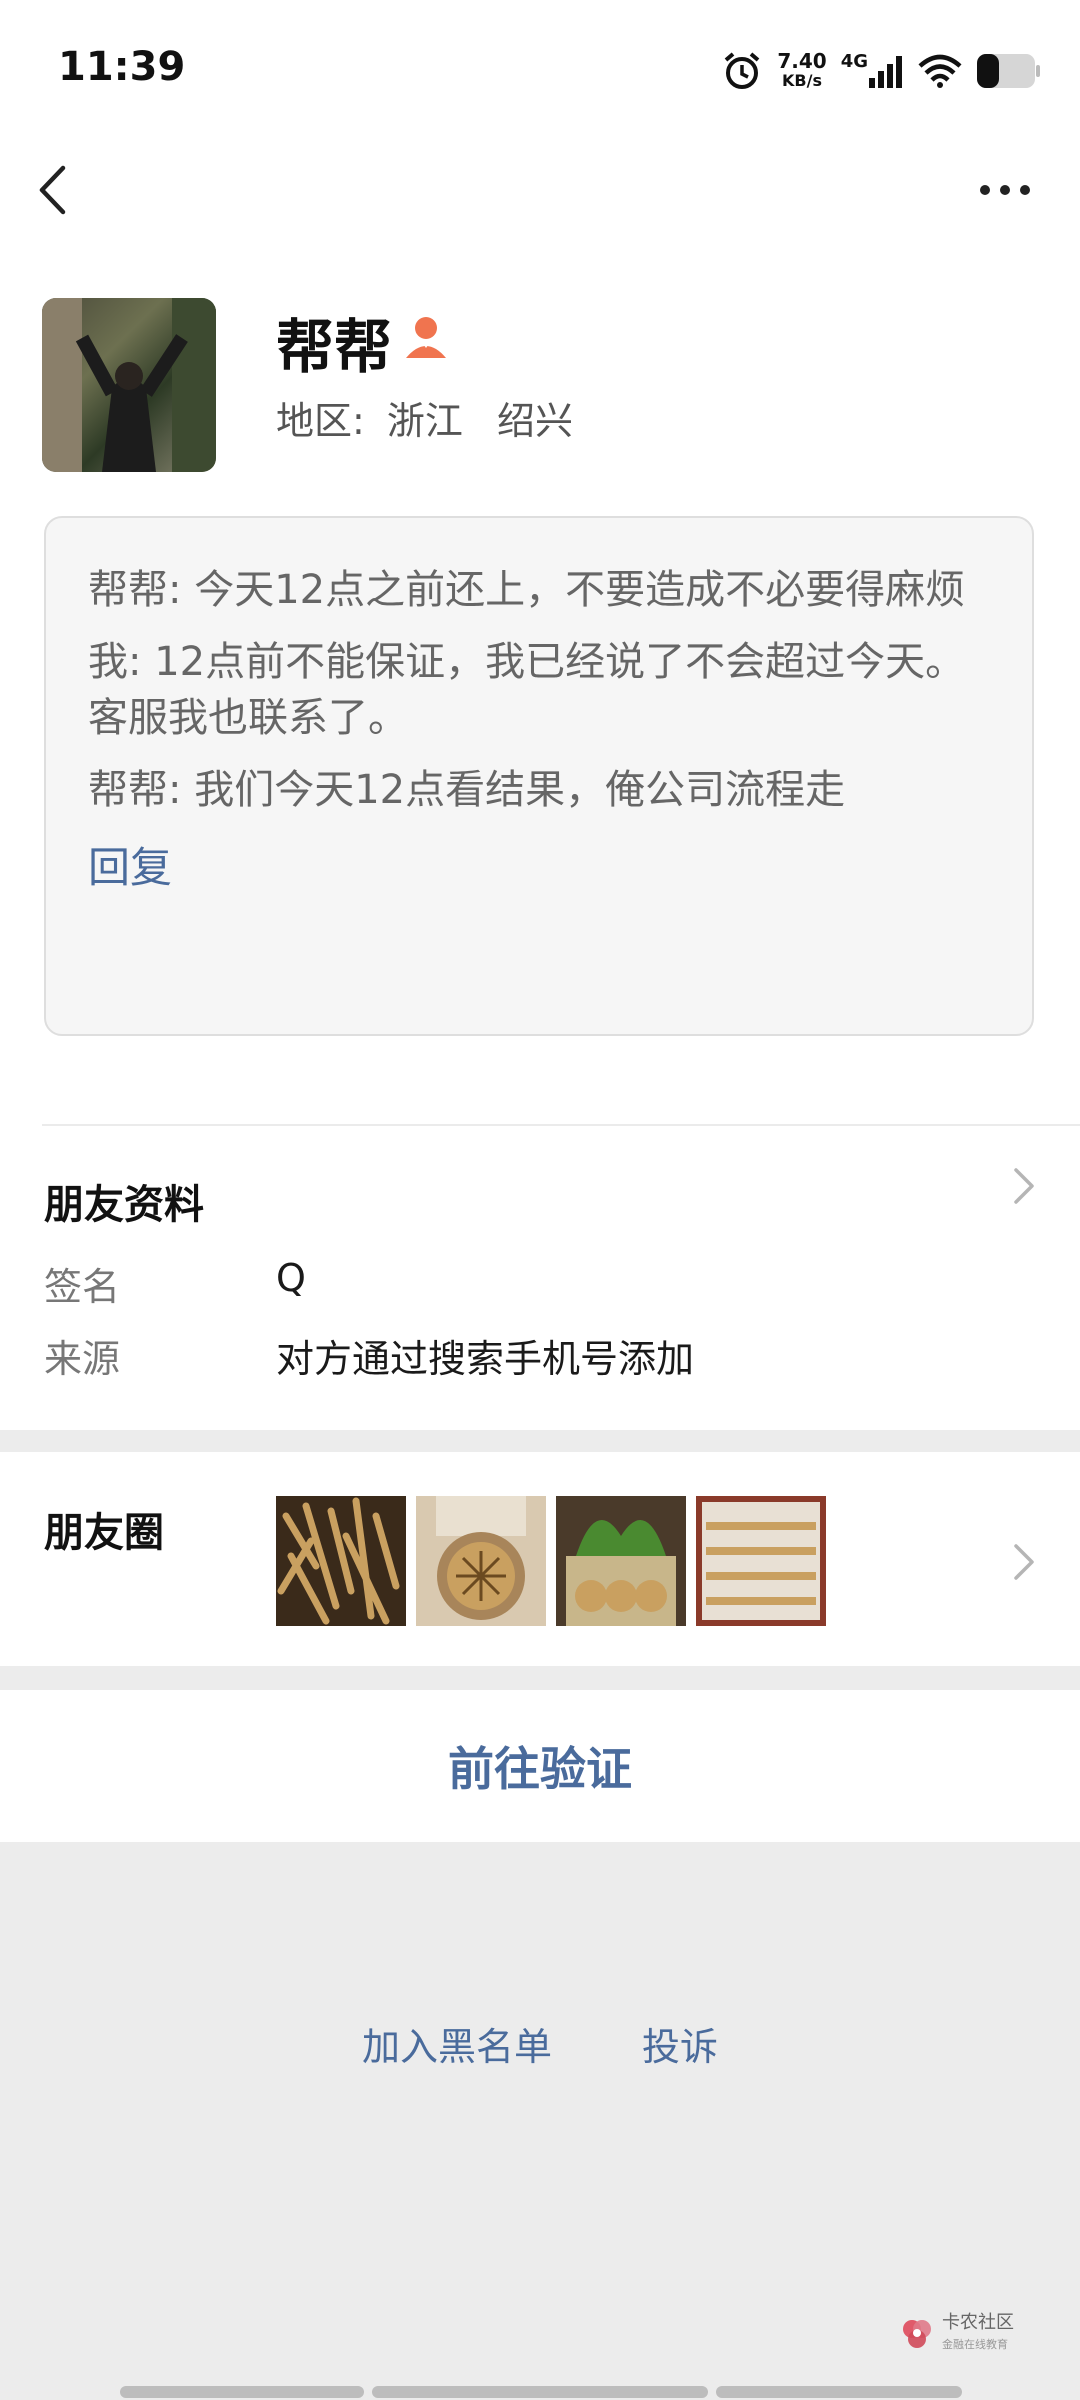  Describe the element at coordinates (539, 864) in the screenshot. I see `reply-link: 回复` at that location.